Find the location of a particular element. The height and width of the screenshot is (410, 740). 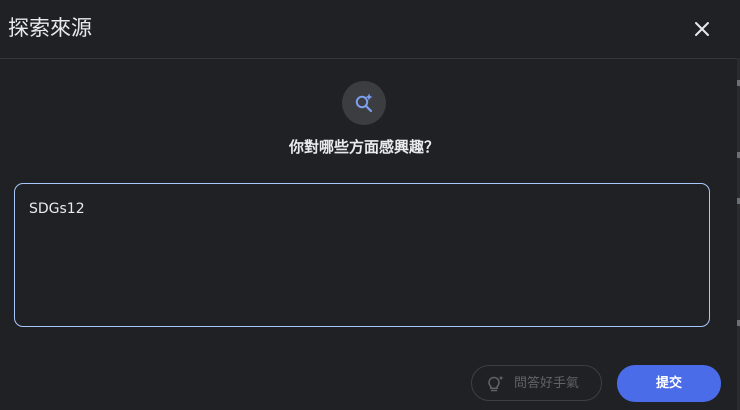

close-icon is located at coordinates (702, 29).